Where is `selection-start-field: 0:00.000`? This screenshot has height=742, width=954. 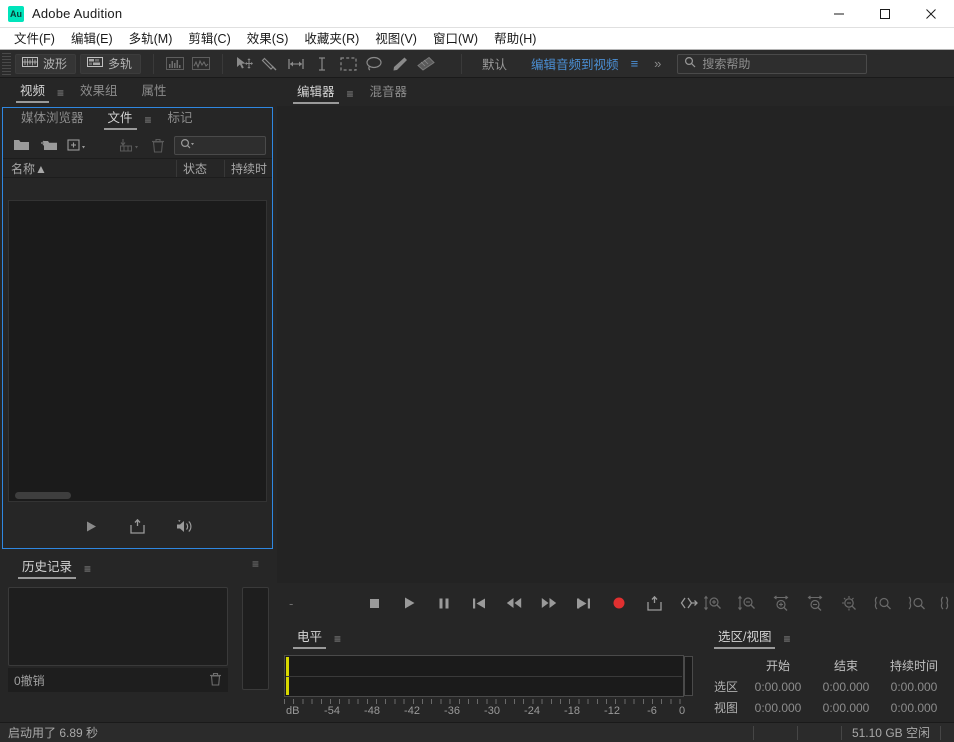
selection-start-field: 0:00.000 is located at coordinates (778, 687).